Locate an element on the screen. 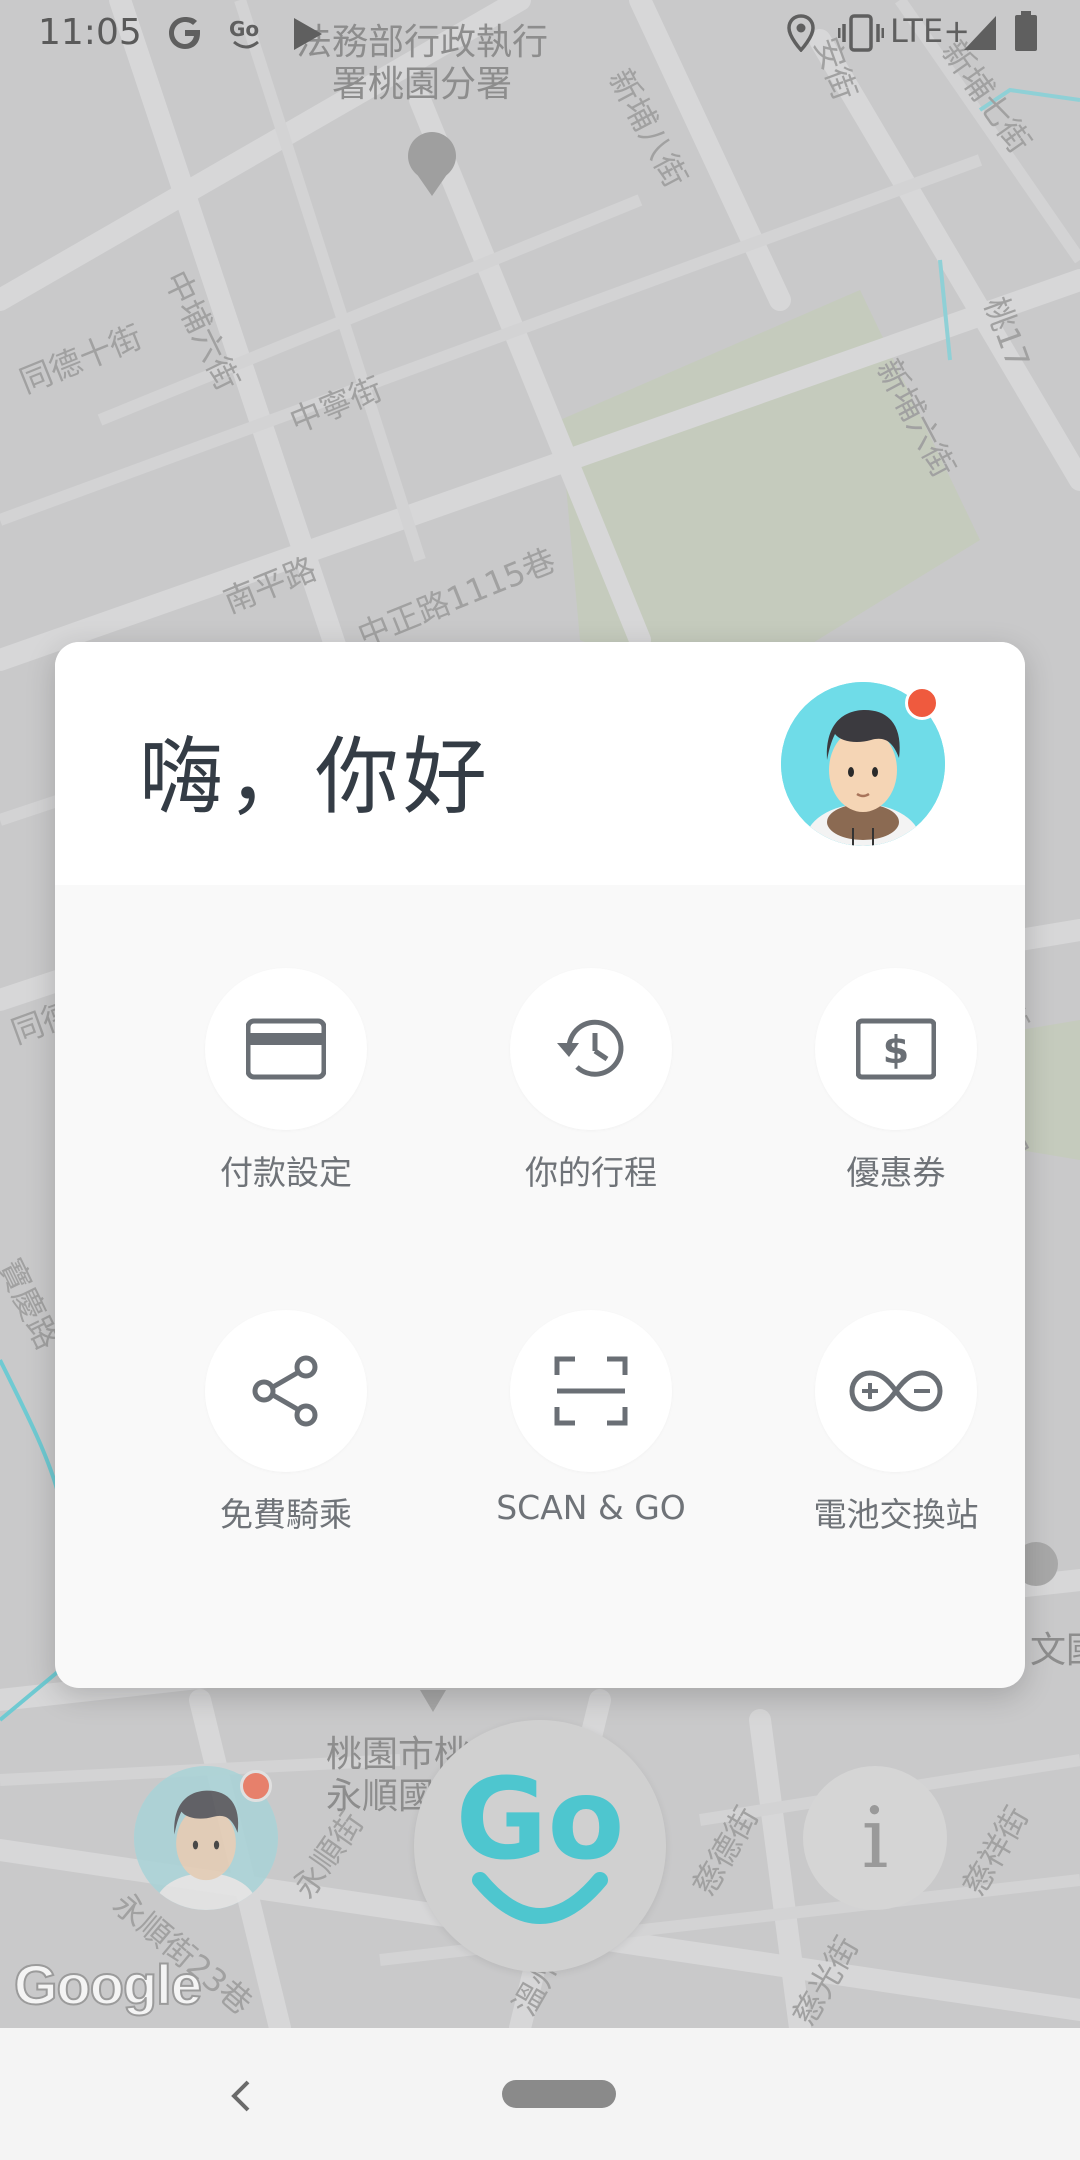 The width and height of the screenshot is (1080, 2160). menu-item-free-ride: 免費騎乘 is located at coordinates (285, 1440).